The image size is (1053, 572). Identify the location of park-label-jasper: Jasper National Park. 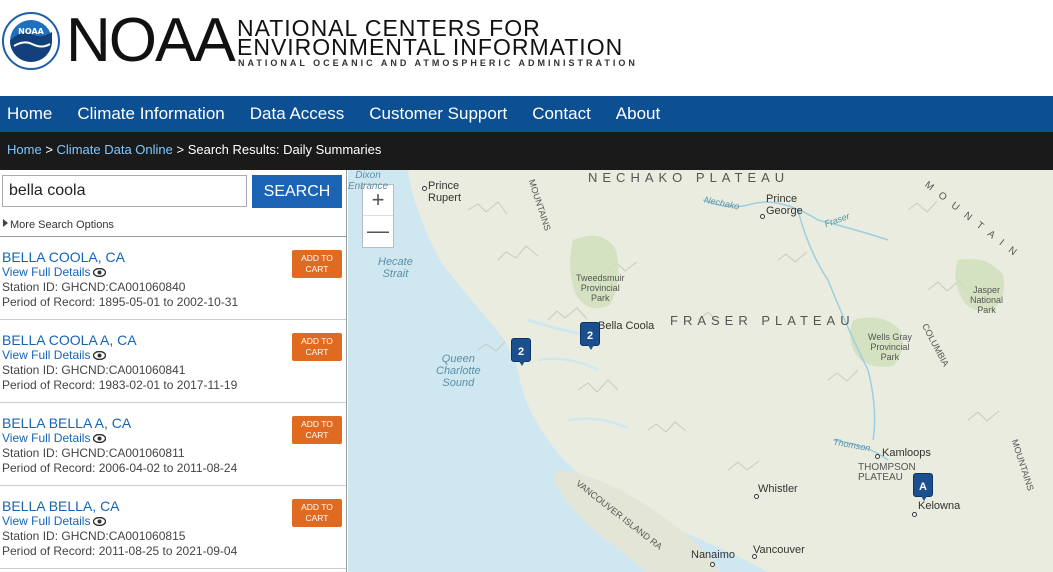
(987, 300).